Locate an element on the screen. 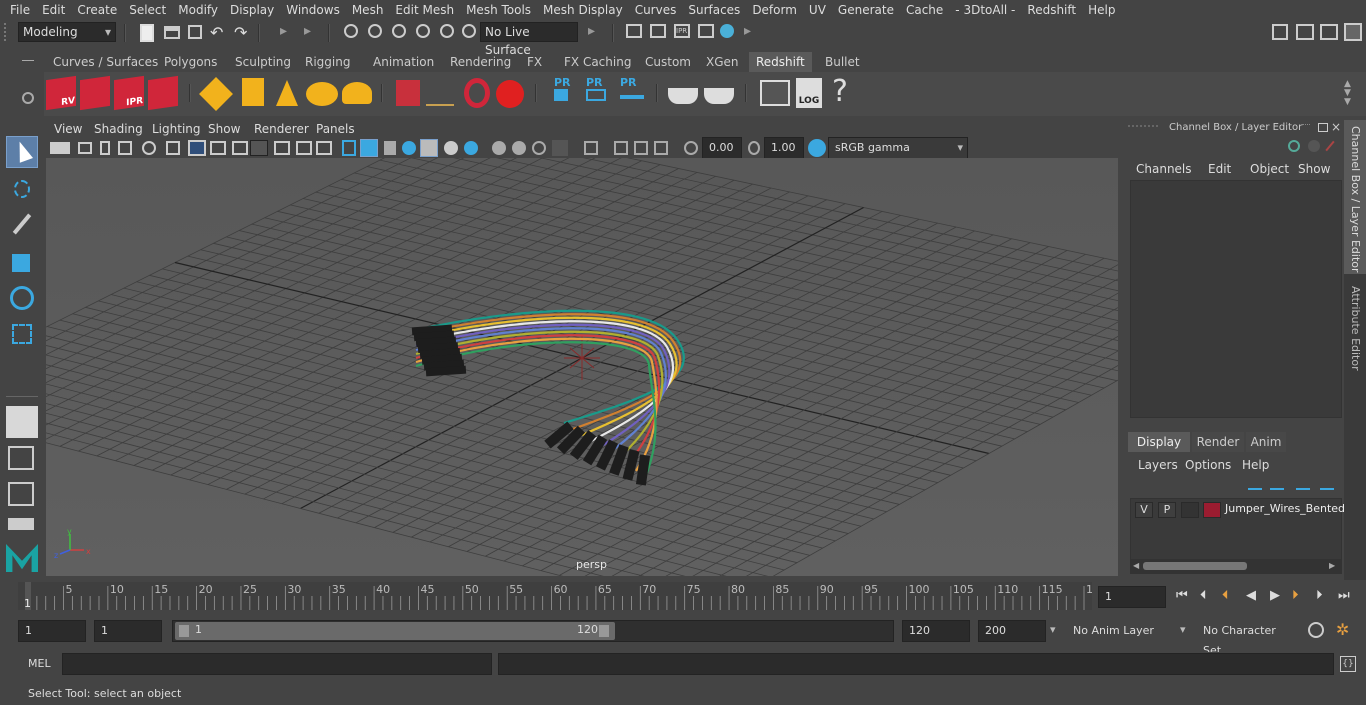 The height and width of the screenshot is (705, 1366). layer-color-swatch is located at coordinates (1212, 510).